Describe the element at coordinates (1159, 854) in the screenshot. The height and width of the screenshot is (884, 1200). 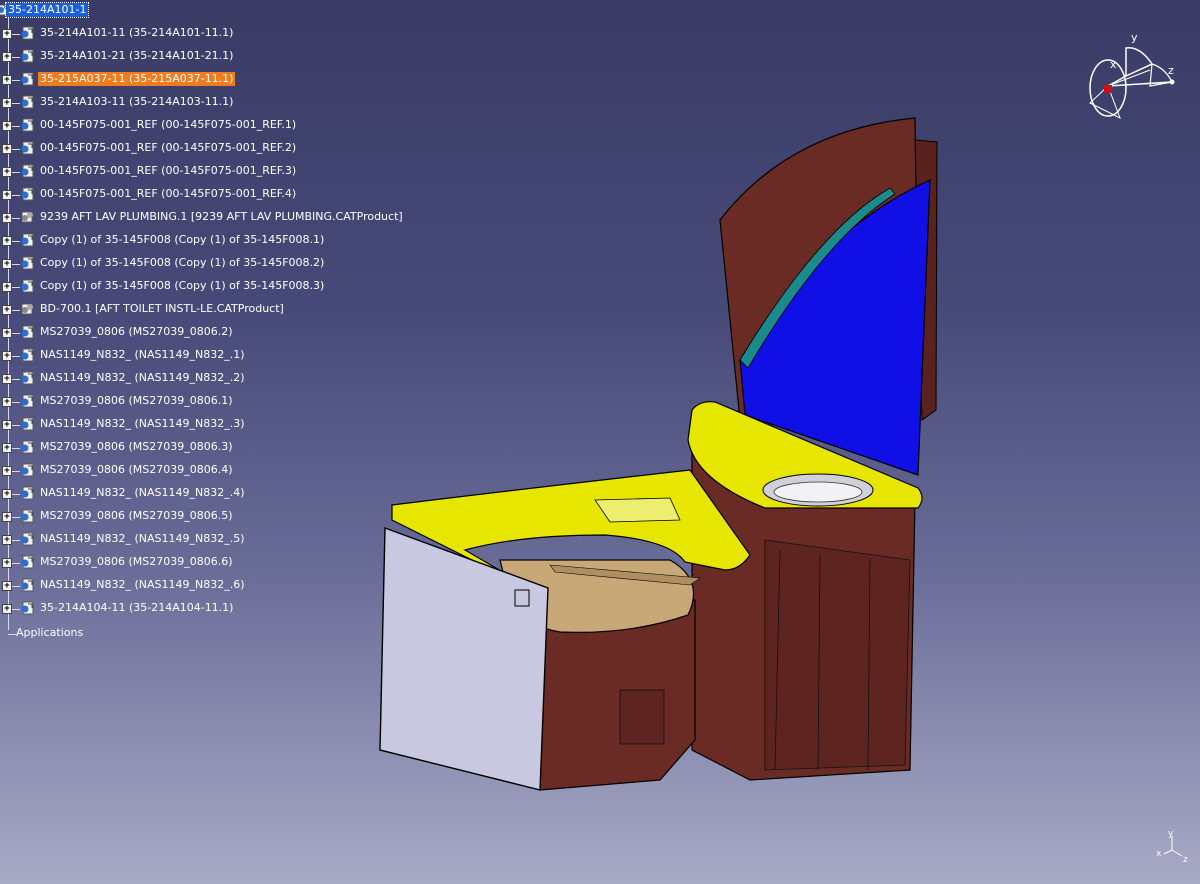
I see `axis-x-label: x` at that location.